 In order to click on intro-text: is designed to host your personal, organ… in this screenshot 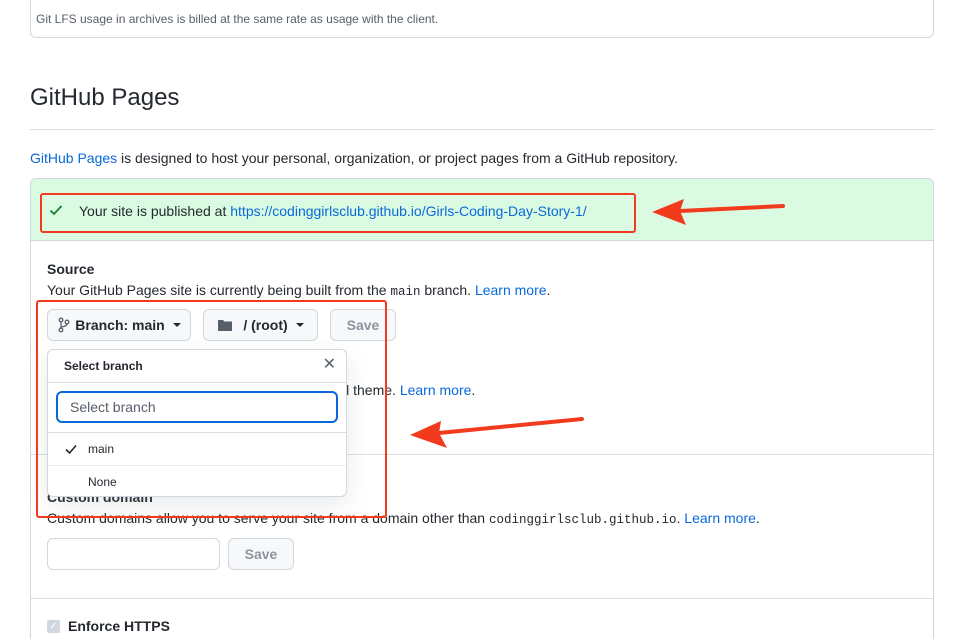, I will do `click(397, 158)`.